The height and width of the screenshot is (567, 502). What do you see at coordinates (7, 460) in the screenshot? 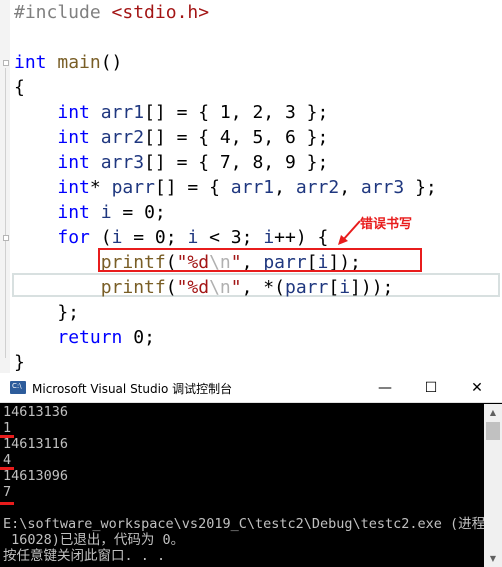
I see `console-line: 4` at bounding box center [7, 460].